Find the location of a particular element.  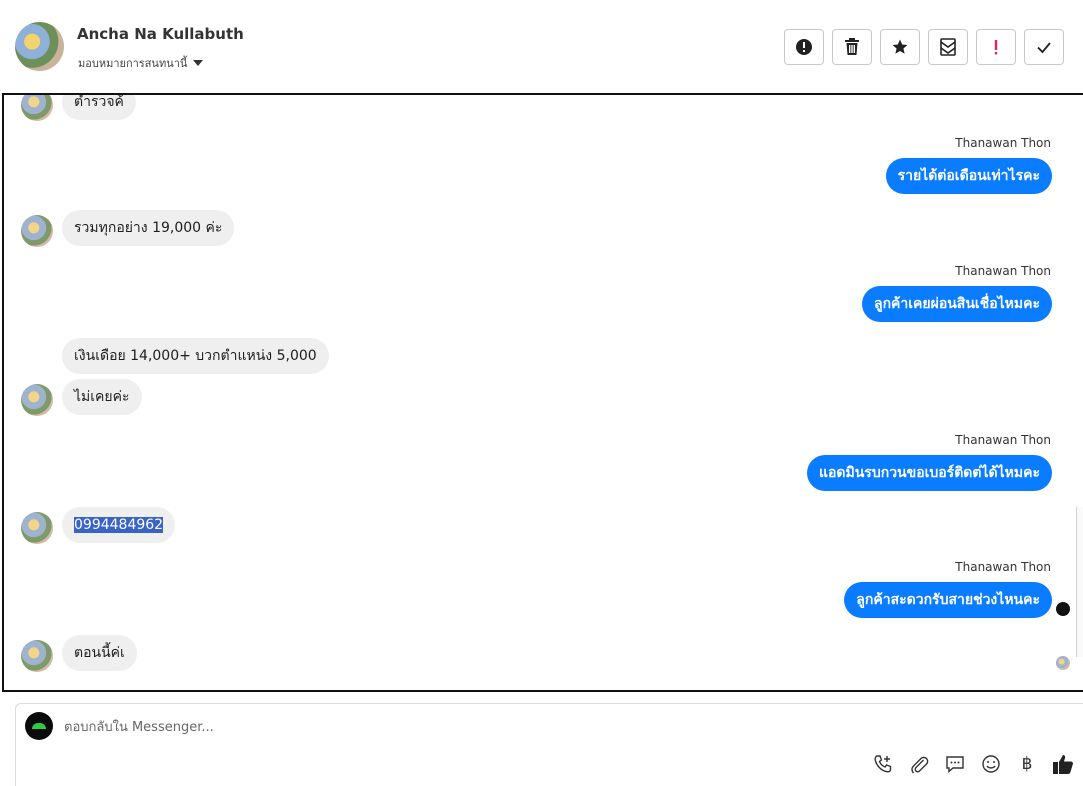

reply-input is located at coordinates (514, 727).